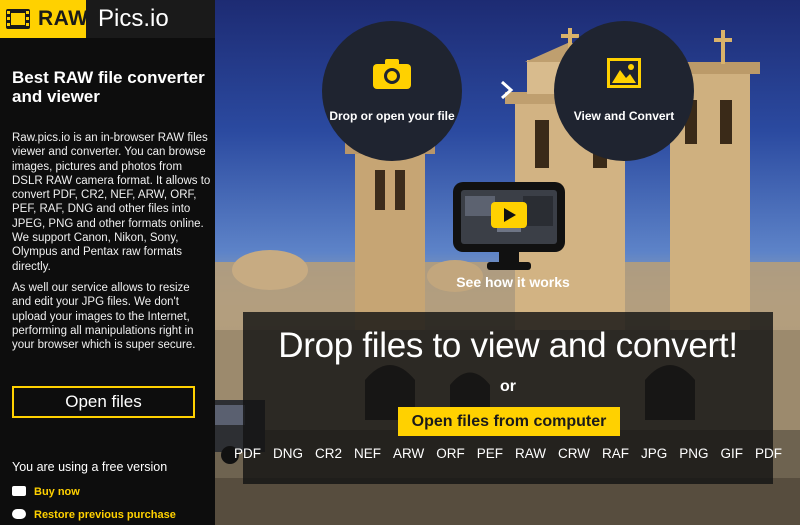 This screenshot has height=525, width=800. Describe the element at coordinates (408, 453) in the screenshot. I see `format-label: ARW` at that location.